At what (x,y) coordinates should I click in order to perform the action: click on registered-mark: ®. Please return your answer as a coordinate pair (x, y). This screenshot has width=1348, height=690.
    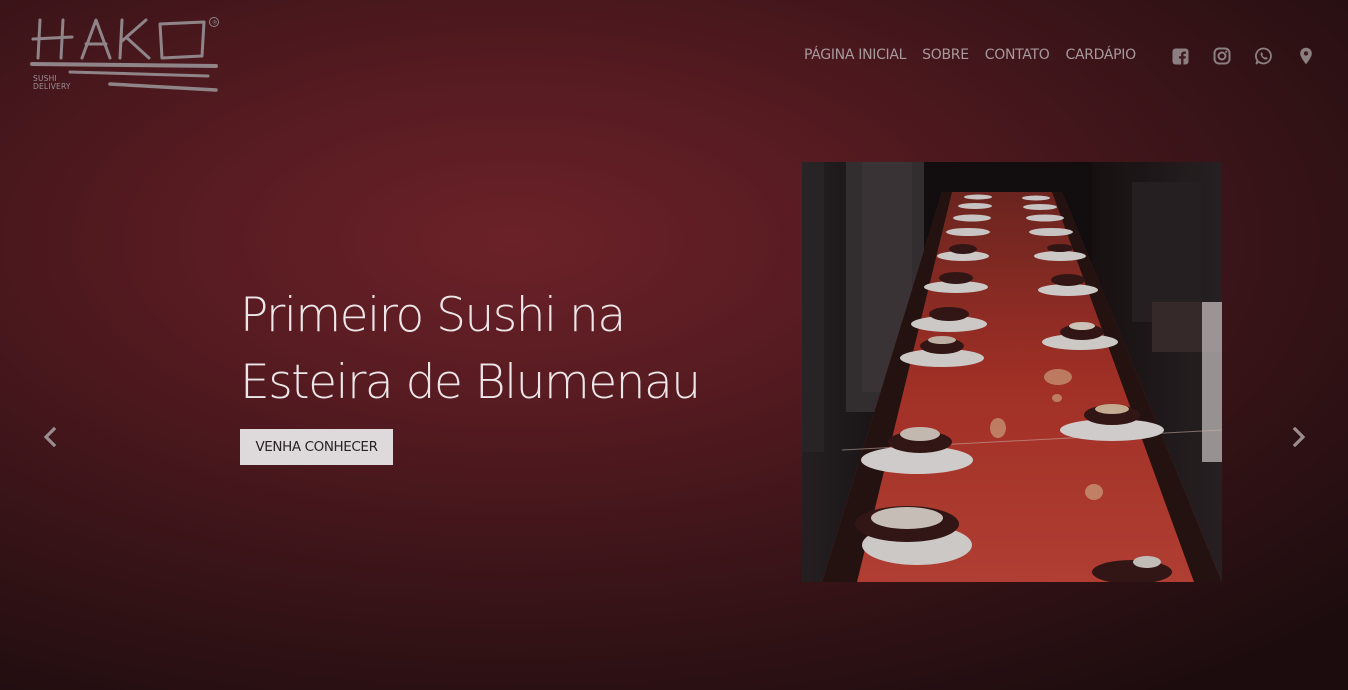
    Looking at the image, I should click on (215, 23).